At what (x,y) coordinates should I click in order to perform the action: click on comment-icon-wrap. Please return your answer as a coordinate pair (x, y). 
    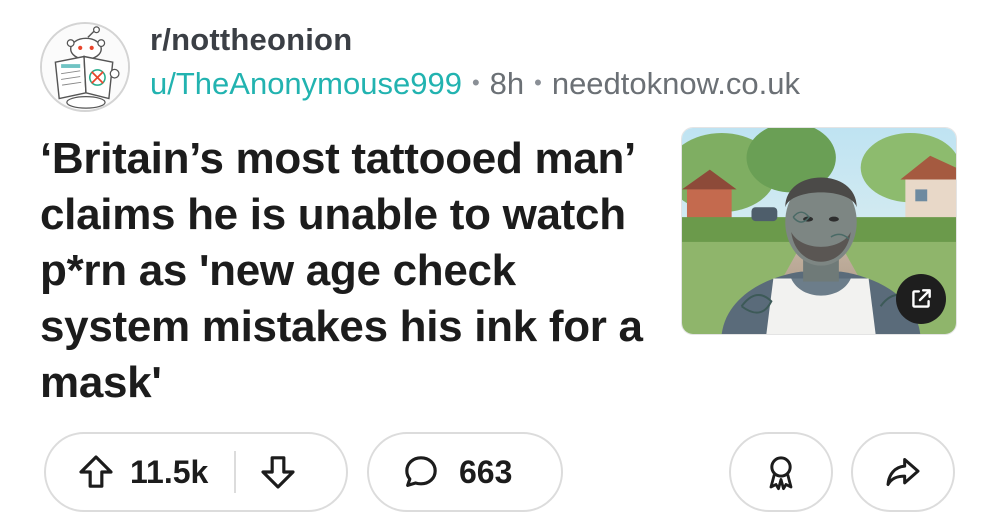
    Looking at the image, I should click on (421, 472).